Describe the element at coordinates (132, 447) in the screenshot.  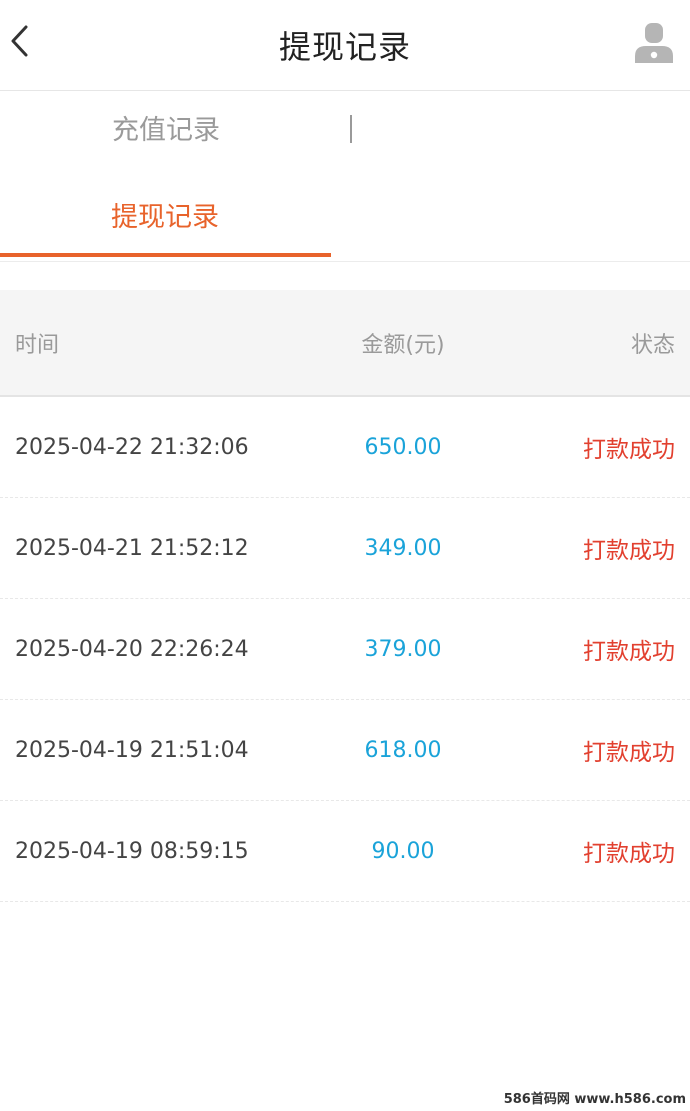
I see `record-time: 2025-04-22 21:32:06` at that location.